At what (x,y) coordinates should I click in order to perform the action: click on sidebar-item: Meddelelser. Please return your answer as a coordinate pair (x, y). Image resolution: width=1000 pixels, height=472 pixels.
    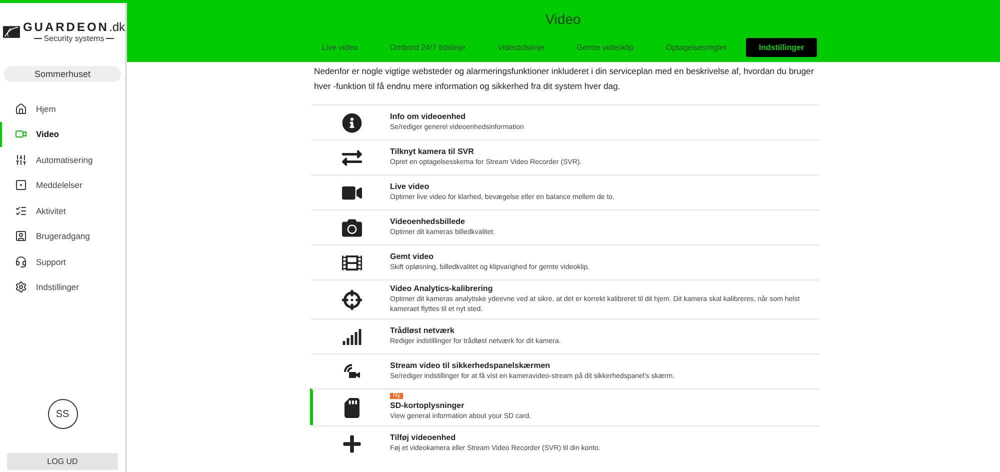
    Looking at the image, I should click on (62, 185).